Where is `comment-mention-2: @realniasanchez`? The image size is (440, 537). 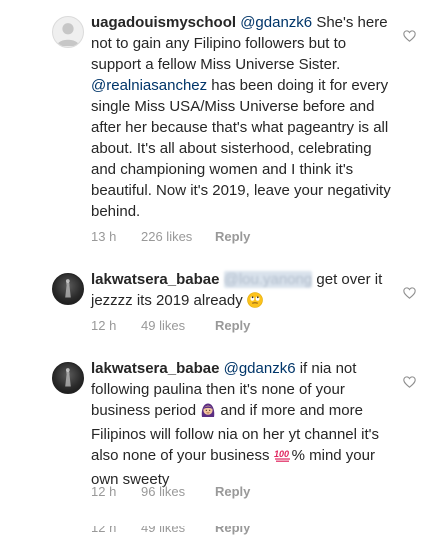
comment-mention-2: @realniasanchez is located at coordinates (149, 85).